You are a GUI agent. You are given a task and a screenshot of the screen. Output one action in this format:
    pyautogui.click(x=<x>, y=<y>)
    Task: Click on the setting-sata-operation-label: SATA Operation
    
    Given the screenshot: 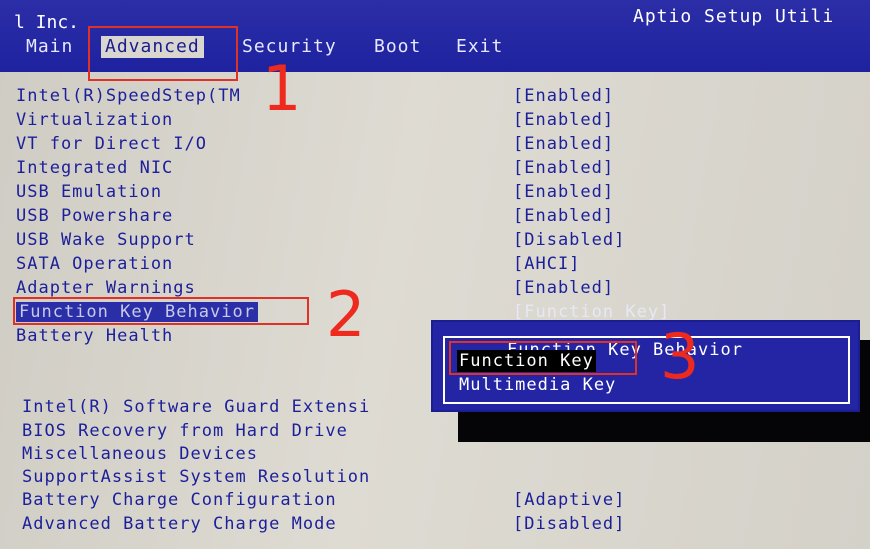 What is the action you would take?
    pyautogui.click(x=94, y=264)
    